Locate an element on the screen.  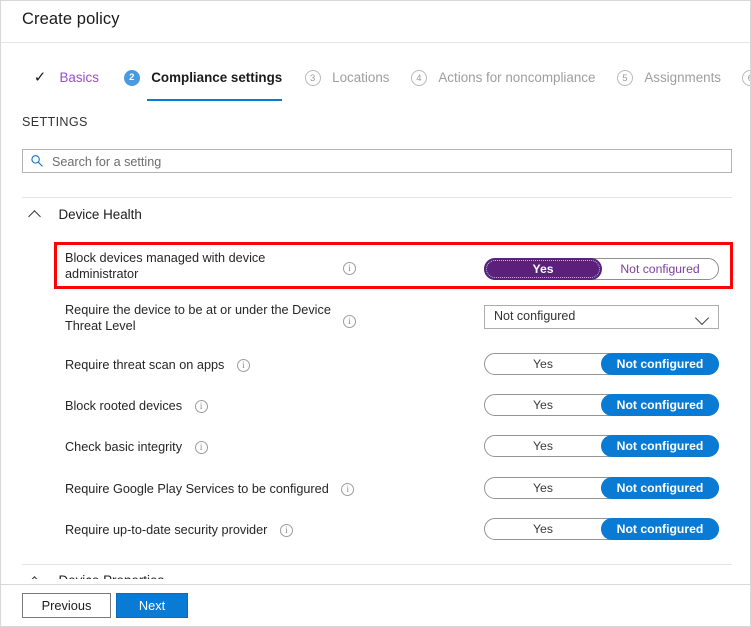
page-title: Create policy is located at coordinates (71, 19).